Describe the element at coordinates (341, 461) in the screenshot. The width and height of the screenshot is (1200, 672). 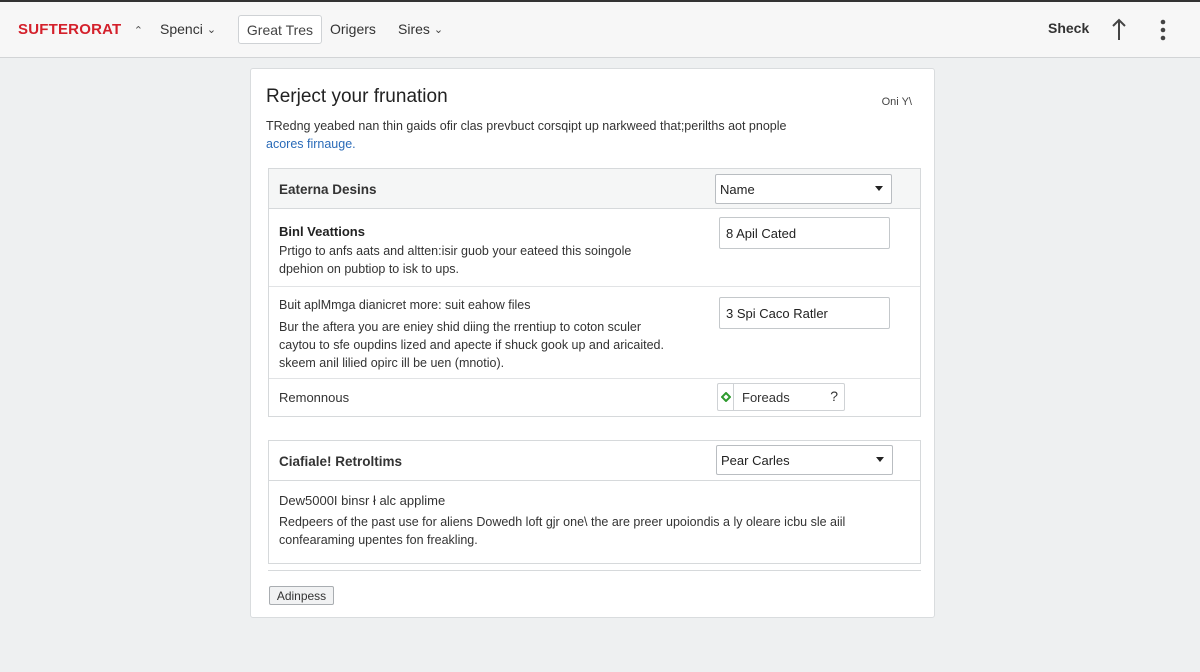
I see `section-title: Ciafiale! Retroltims` at that location.